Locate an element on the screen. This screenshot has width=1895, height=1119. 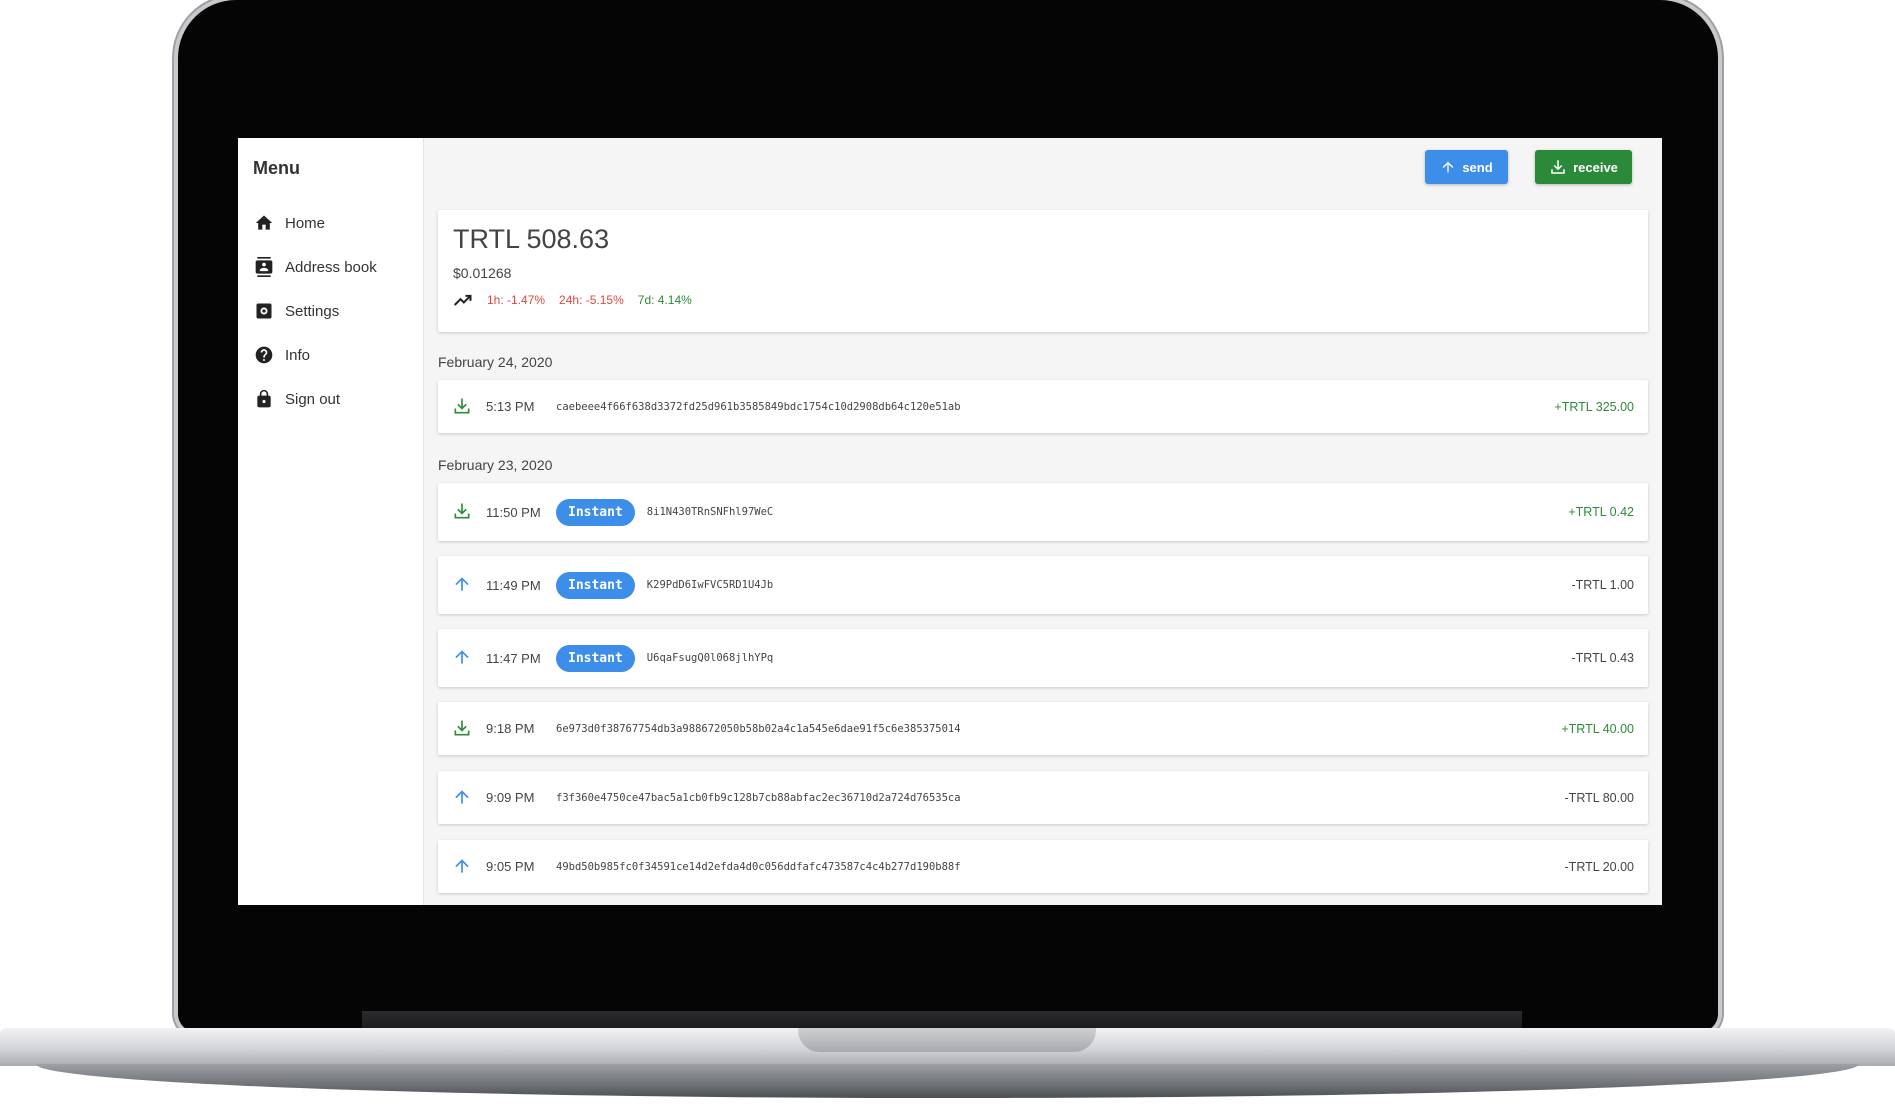
usd-price: $0.01268 is located at coordinates (482, 273).